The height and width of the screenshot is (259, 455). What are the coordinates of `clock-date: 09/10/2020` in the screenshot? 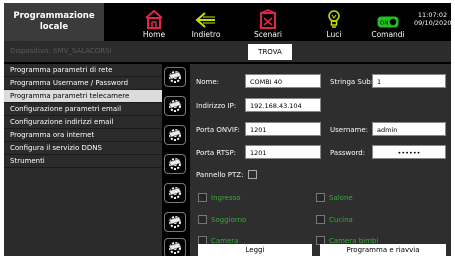 It's located at (432, 23).